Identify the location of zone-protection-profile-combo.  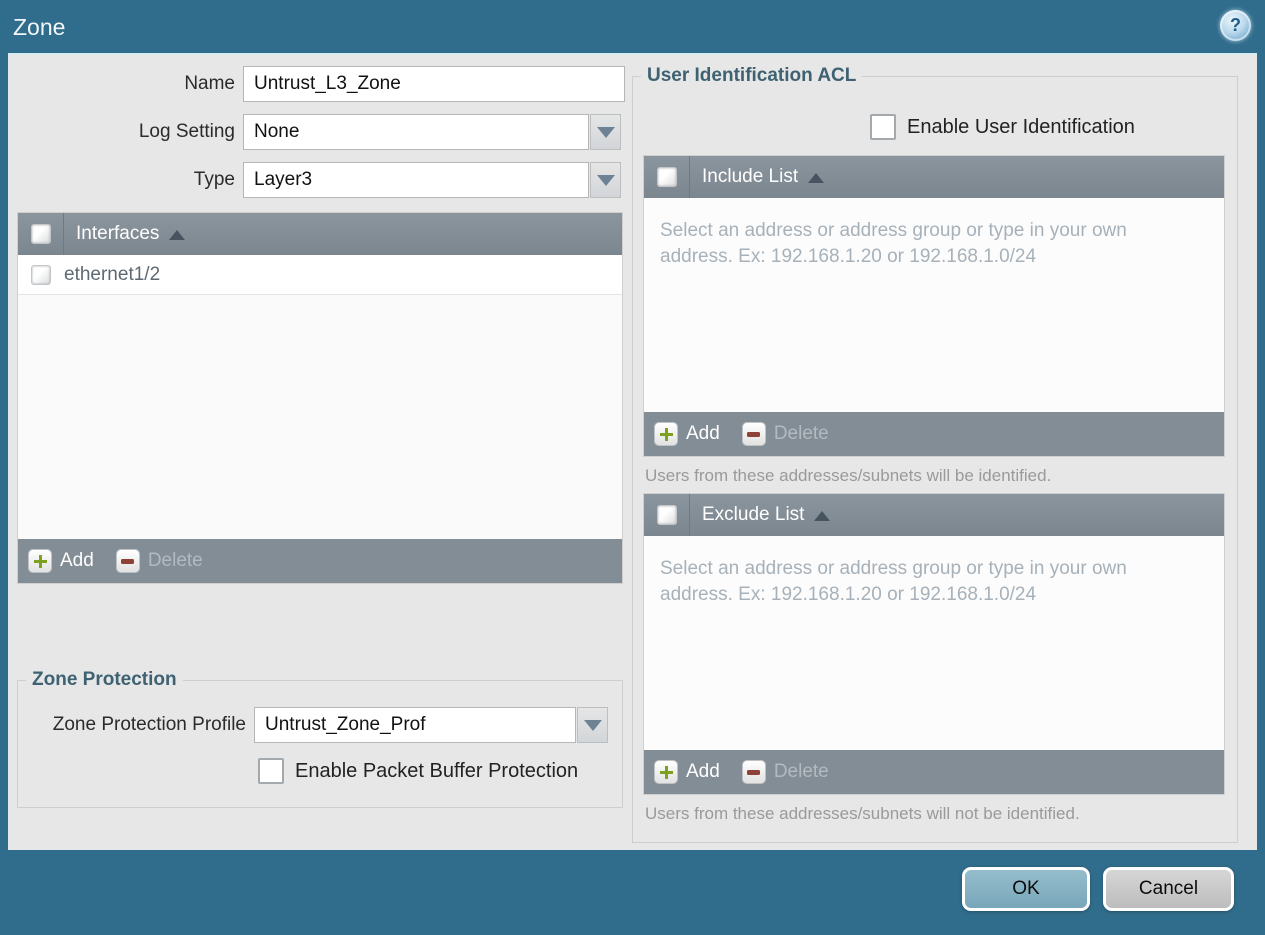
(431, 725).